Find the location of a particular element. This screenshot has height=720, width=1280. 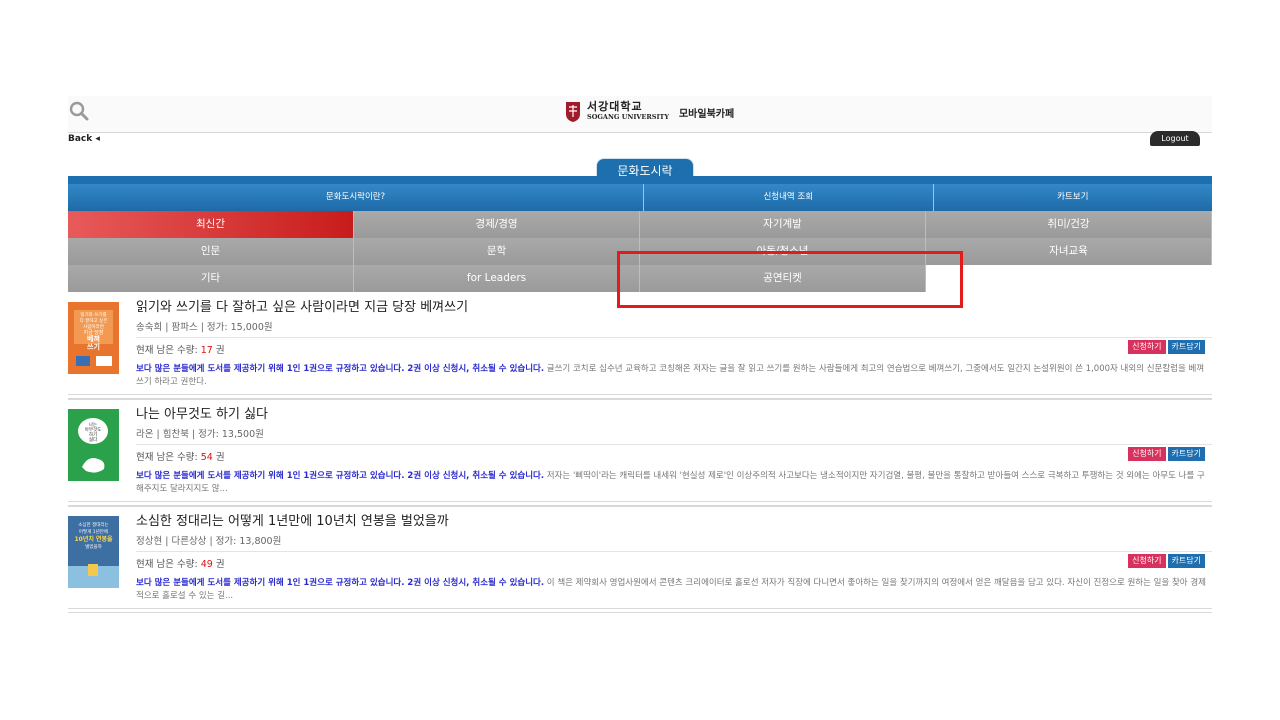

svg-text: 사람이라면 is located at coordinates (93, 326).